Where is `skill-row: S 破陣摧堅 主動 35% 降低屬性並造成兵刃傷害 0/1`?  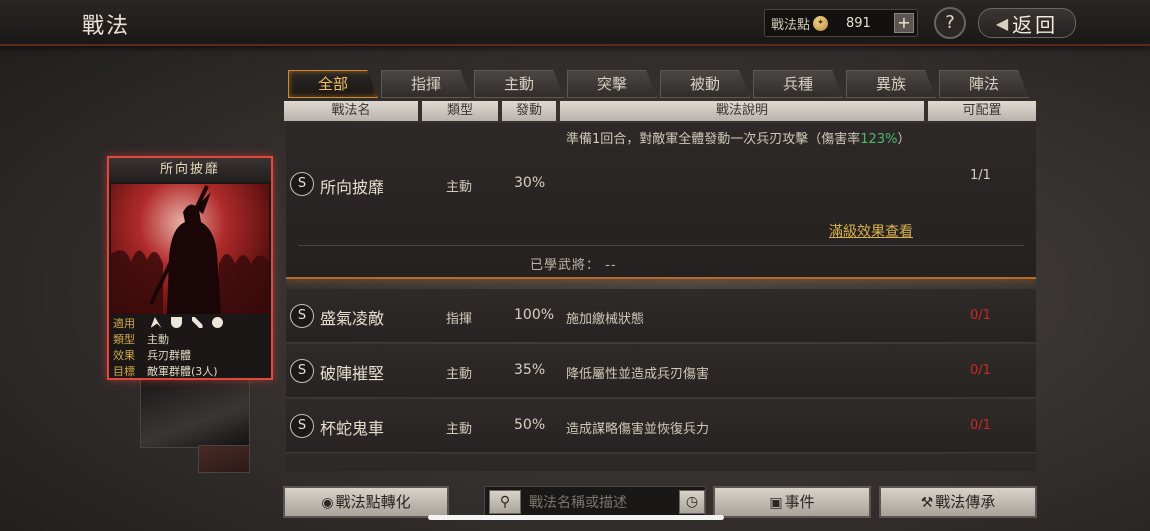 skill-row: S 破陣摧堅 主動 35% 降低屬性並造成兵刃傷害 0/1 is located at coordinates (661, 371).